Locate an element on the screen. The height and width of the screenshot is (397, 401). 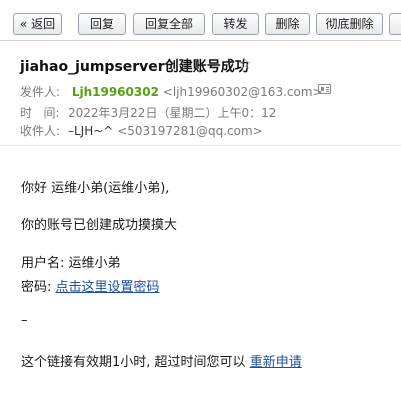
delete-button: 删除 is located at coordinates (287, 24).